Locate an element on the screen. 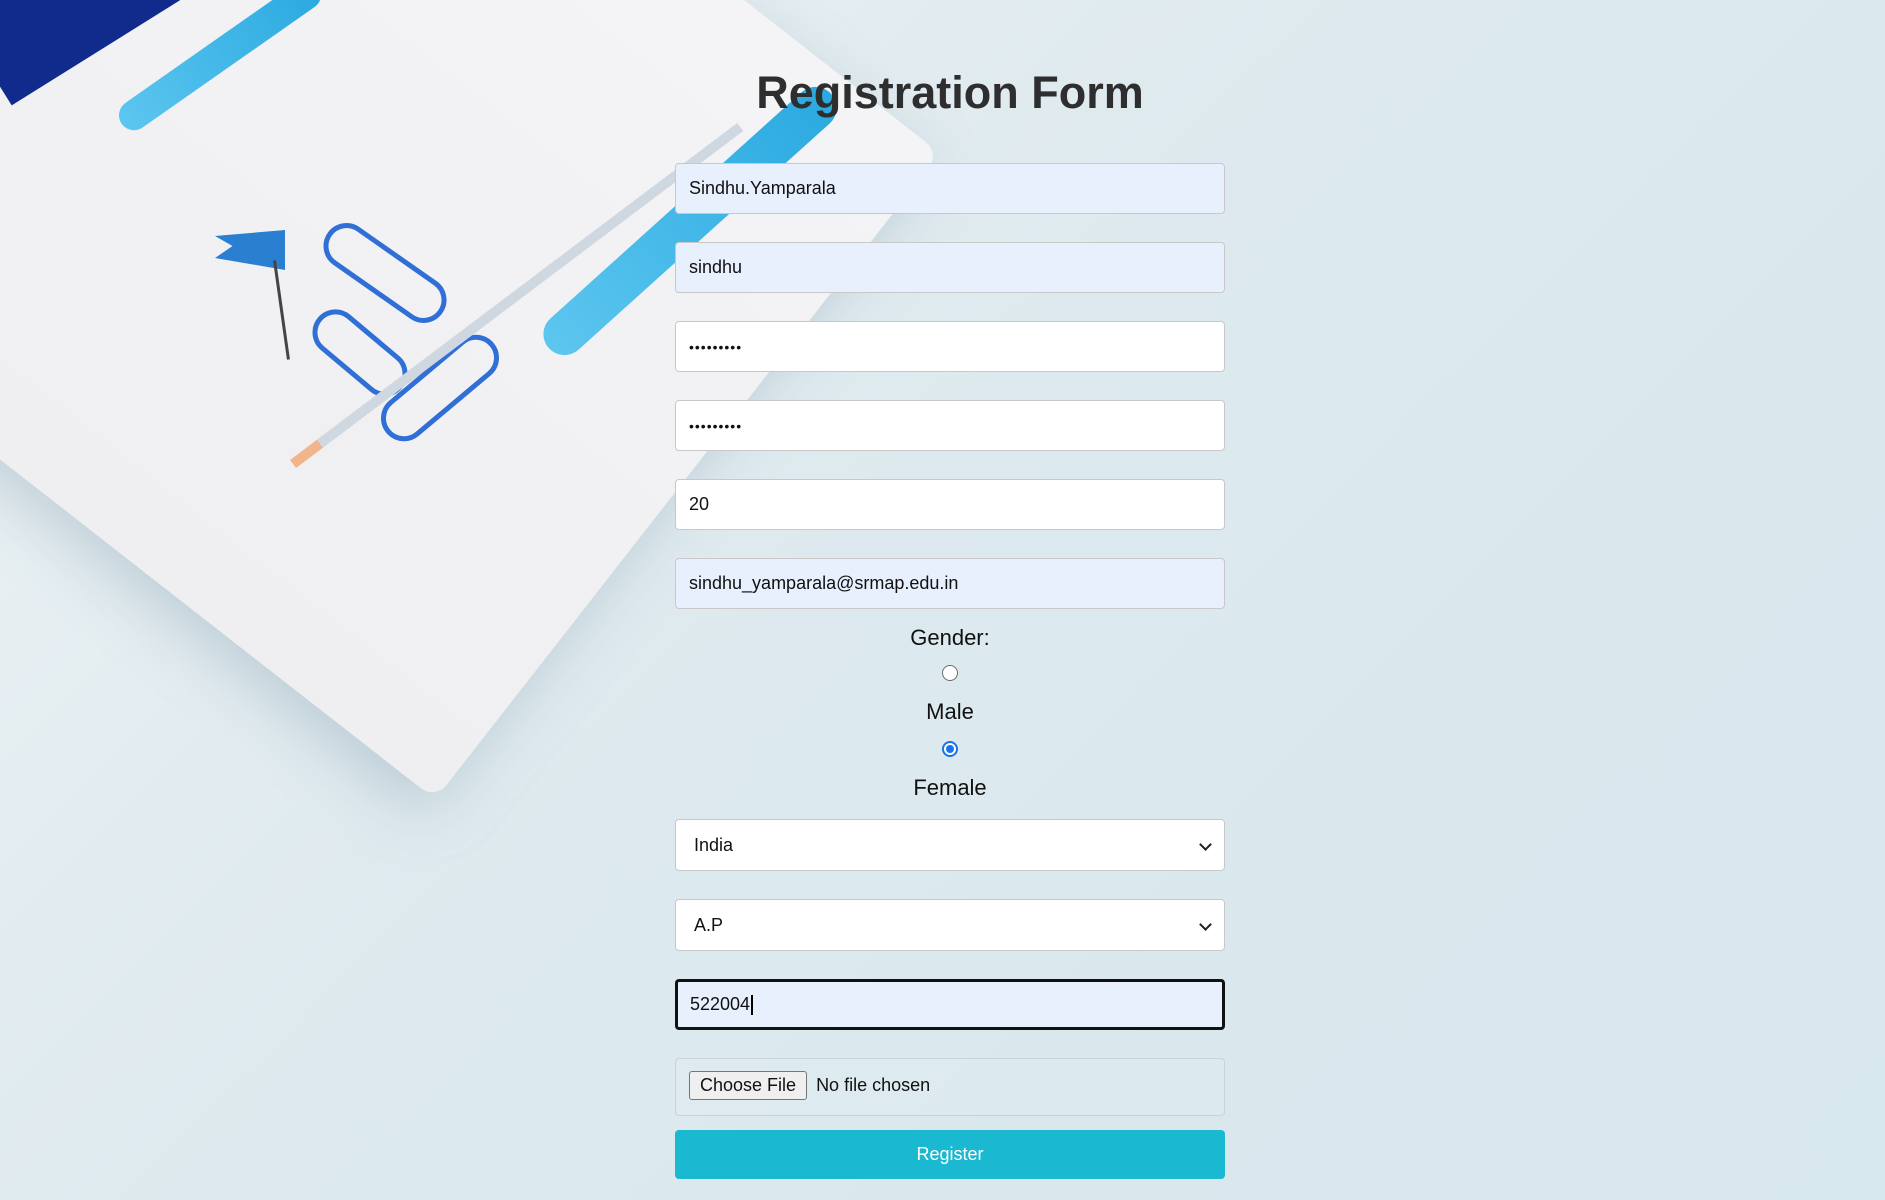 This screenshot has height=1200, width=1885. female-label: Female is located at coordinates (950, 787).